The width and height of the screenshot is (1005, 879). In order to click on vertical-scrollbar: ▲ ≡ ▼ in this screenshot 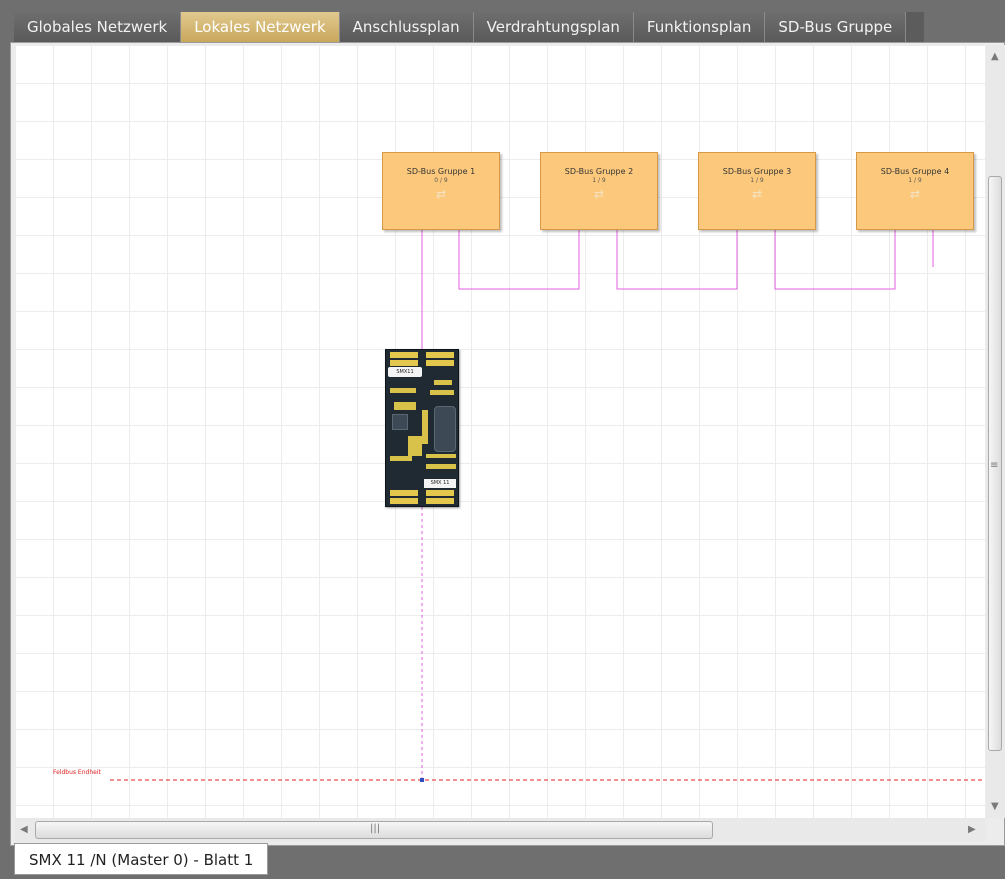, I will do `click(995, 431)`.